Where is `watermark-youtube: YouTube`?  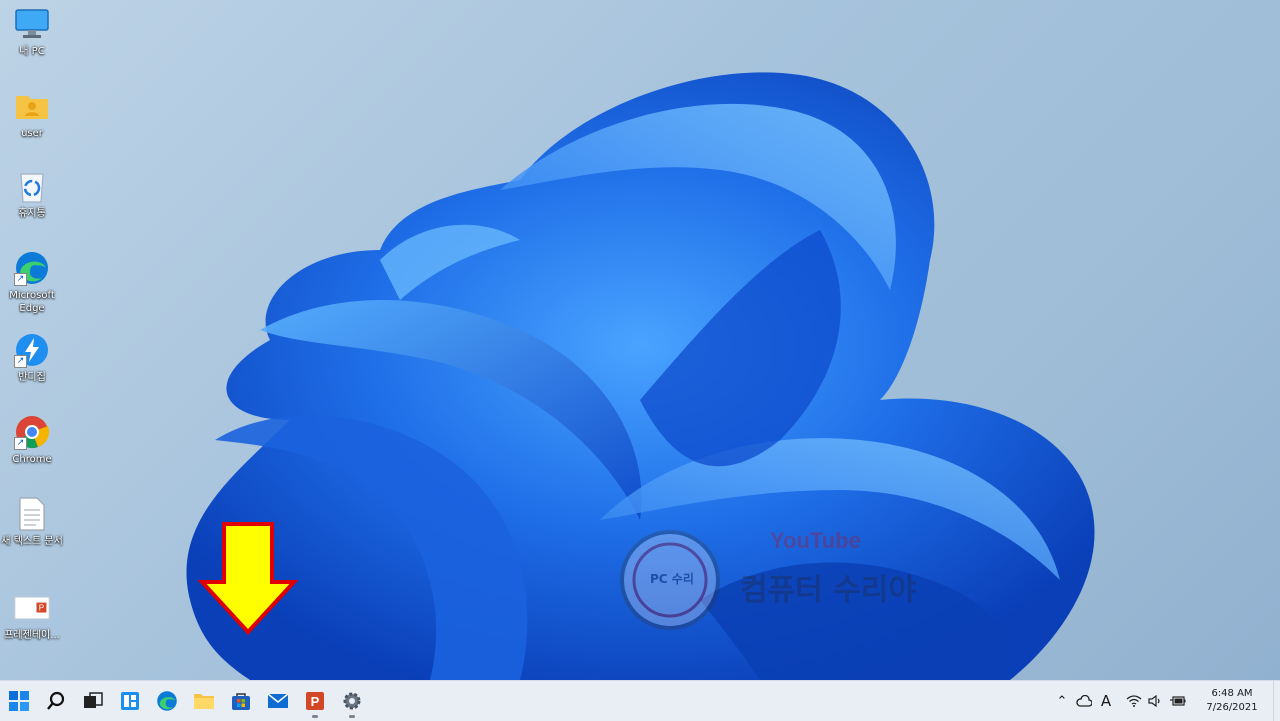 watermark-youtube: YouTube is located at coordinates (815, 540).